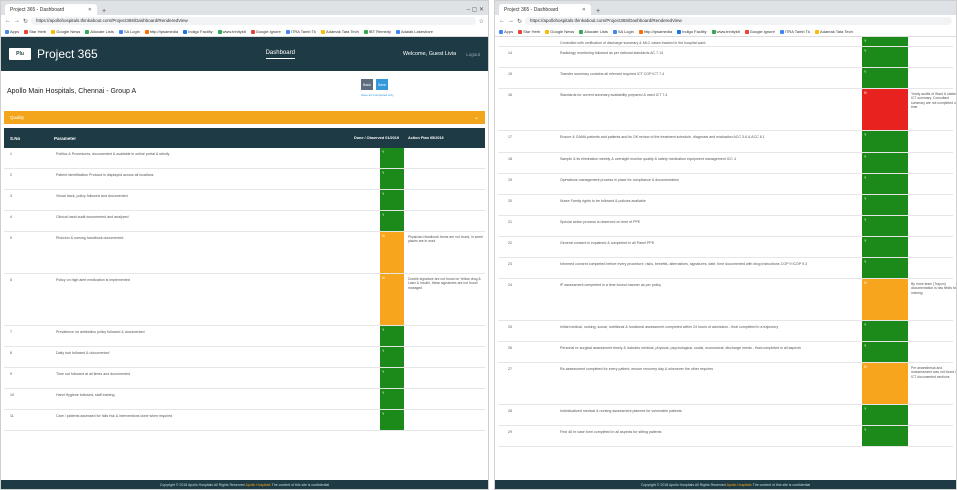 Image resolution: width=957 pixels, height=490 pixels. I want to click on bookmark-item: IBT Remedy, so click(377, 31).